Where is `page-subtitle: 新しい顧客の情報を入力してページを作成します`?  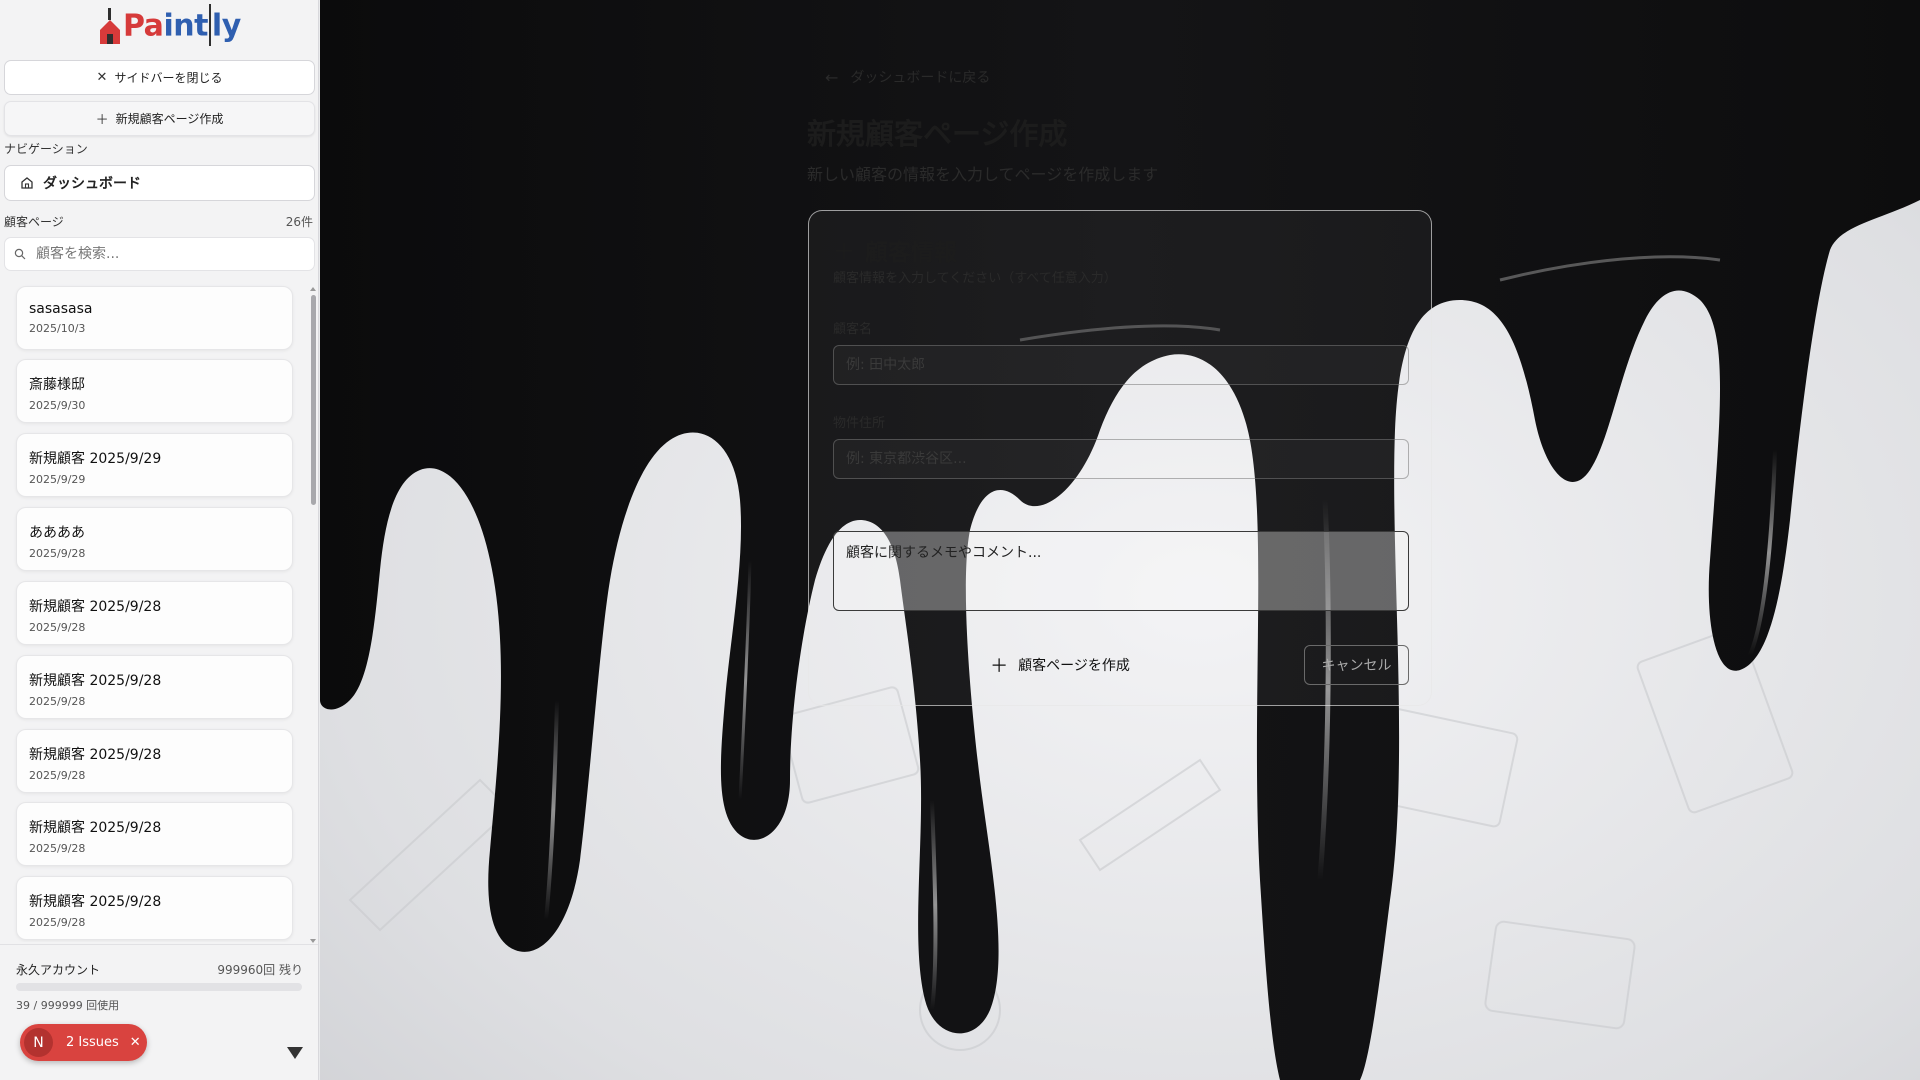
page-subtitle: 新しい顧客の情報を入力してページを作成します is located at coordinates (983, 174).